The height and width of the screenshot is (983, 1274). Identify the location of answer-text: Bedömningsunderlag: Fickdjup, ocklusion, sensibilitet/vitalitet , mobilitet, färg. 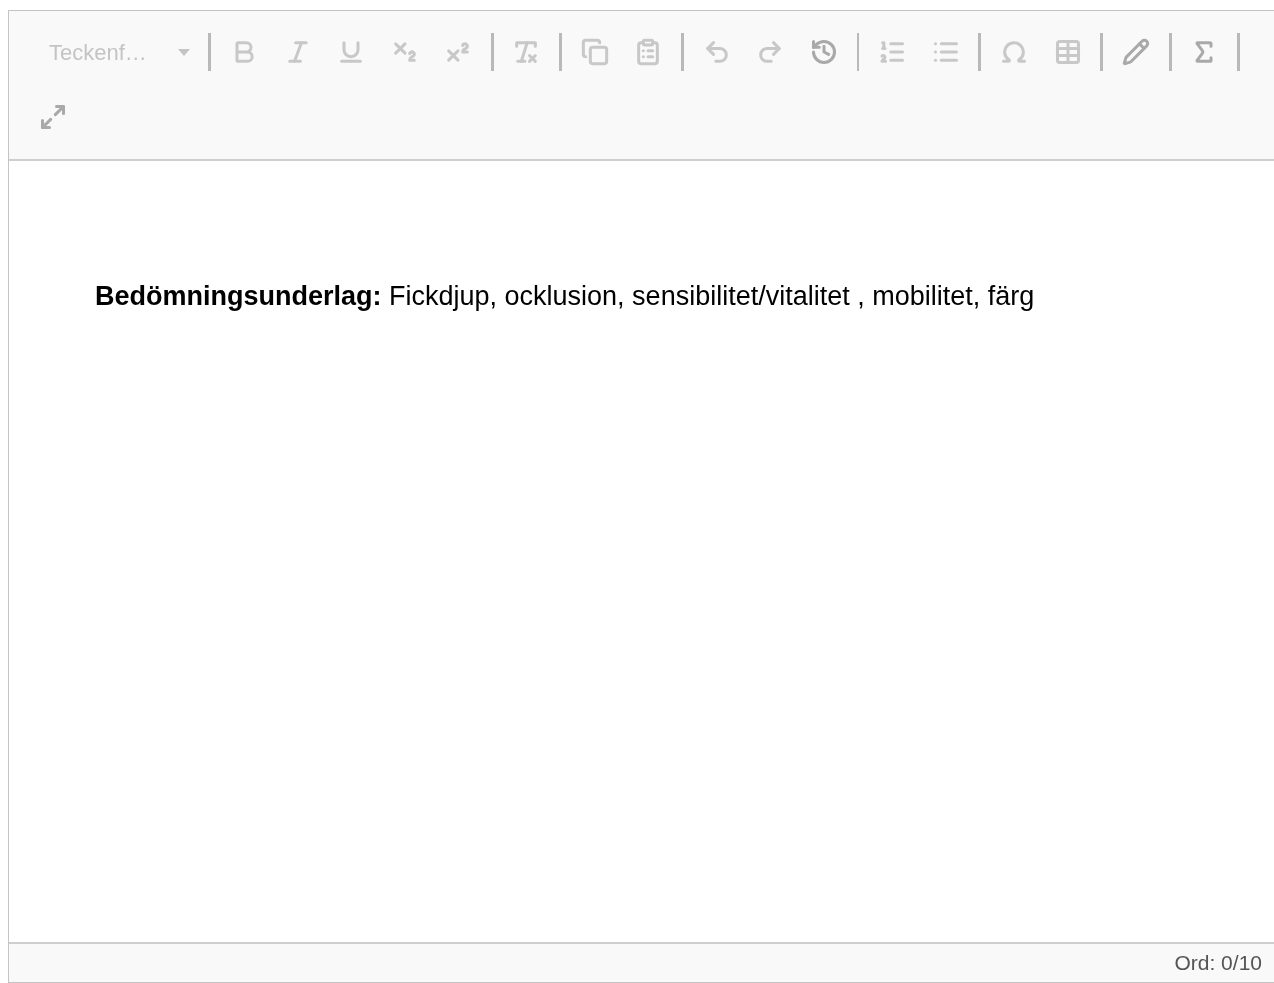
(565, 296).